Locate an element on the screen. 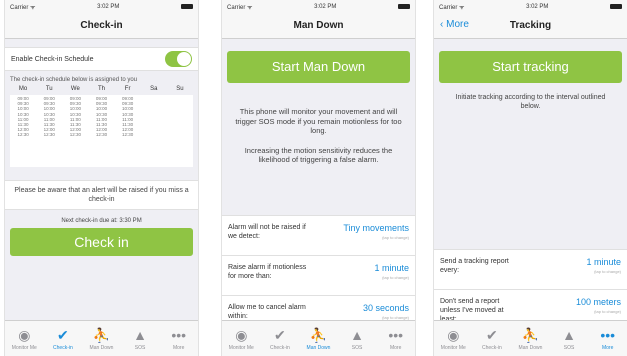 The height and width of the screenshot is (356, 627). setting-value: 100 meters is located at coordinates (598, 302).